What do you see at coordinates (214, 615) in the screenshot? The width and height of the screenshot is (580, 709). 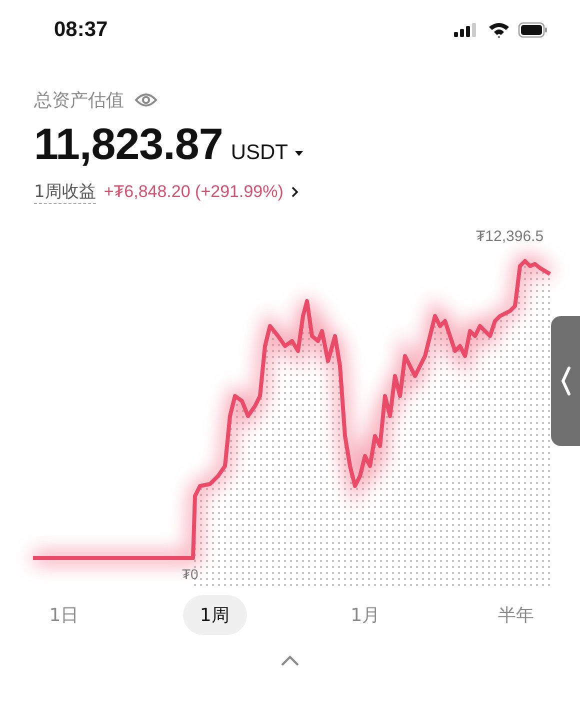 I see `period-tab: 1周` at bounding box center [214, 615].